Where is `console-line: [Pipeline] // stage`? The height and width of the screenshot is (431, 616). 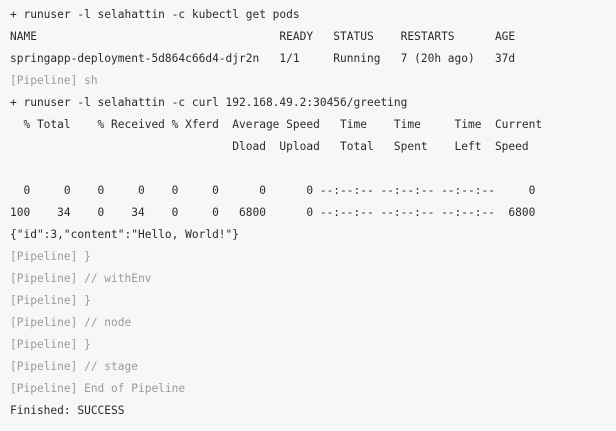 console-line: [Pipeline] // stage is located at coordinates (74, 366).